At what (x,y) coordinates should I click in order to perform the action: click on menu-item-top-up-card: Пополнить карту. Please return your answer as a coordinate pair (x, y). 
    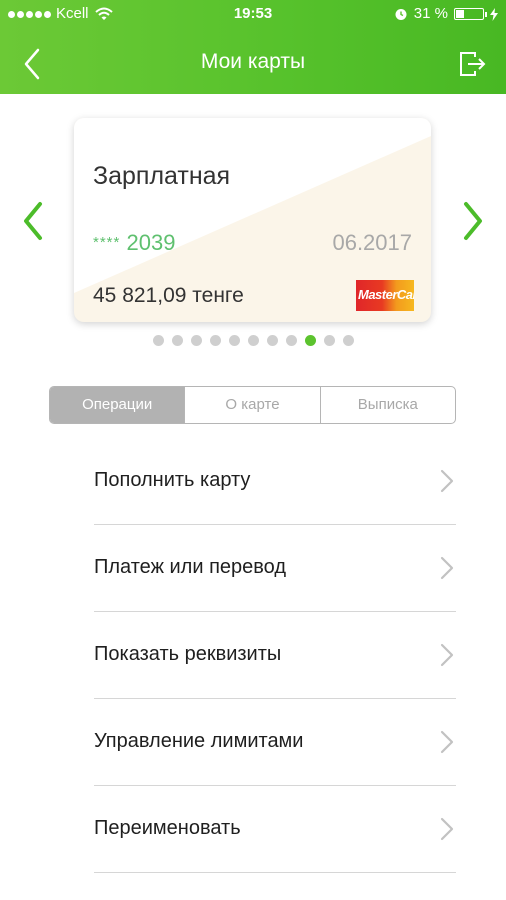
    Looking at the image, I should click on (275, 481).